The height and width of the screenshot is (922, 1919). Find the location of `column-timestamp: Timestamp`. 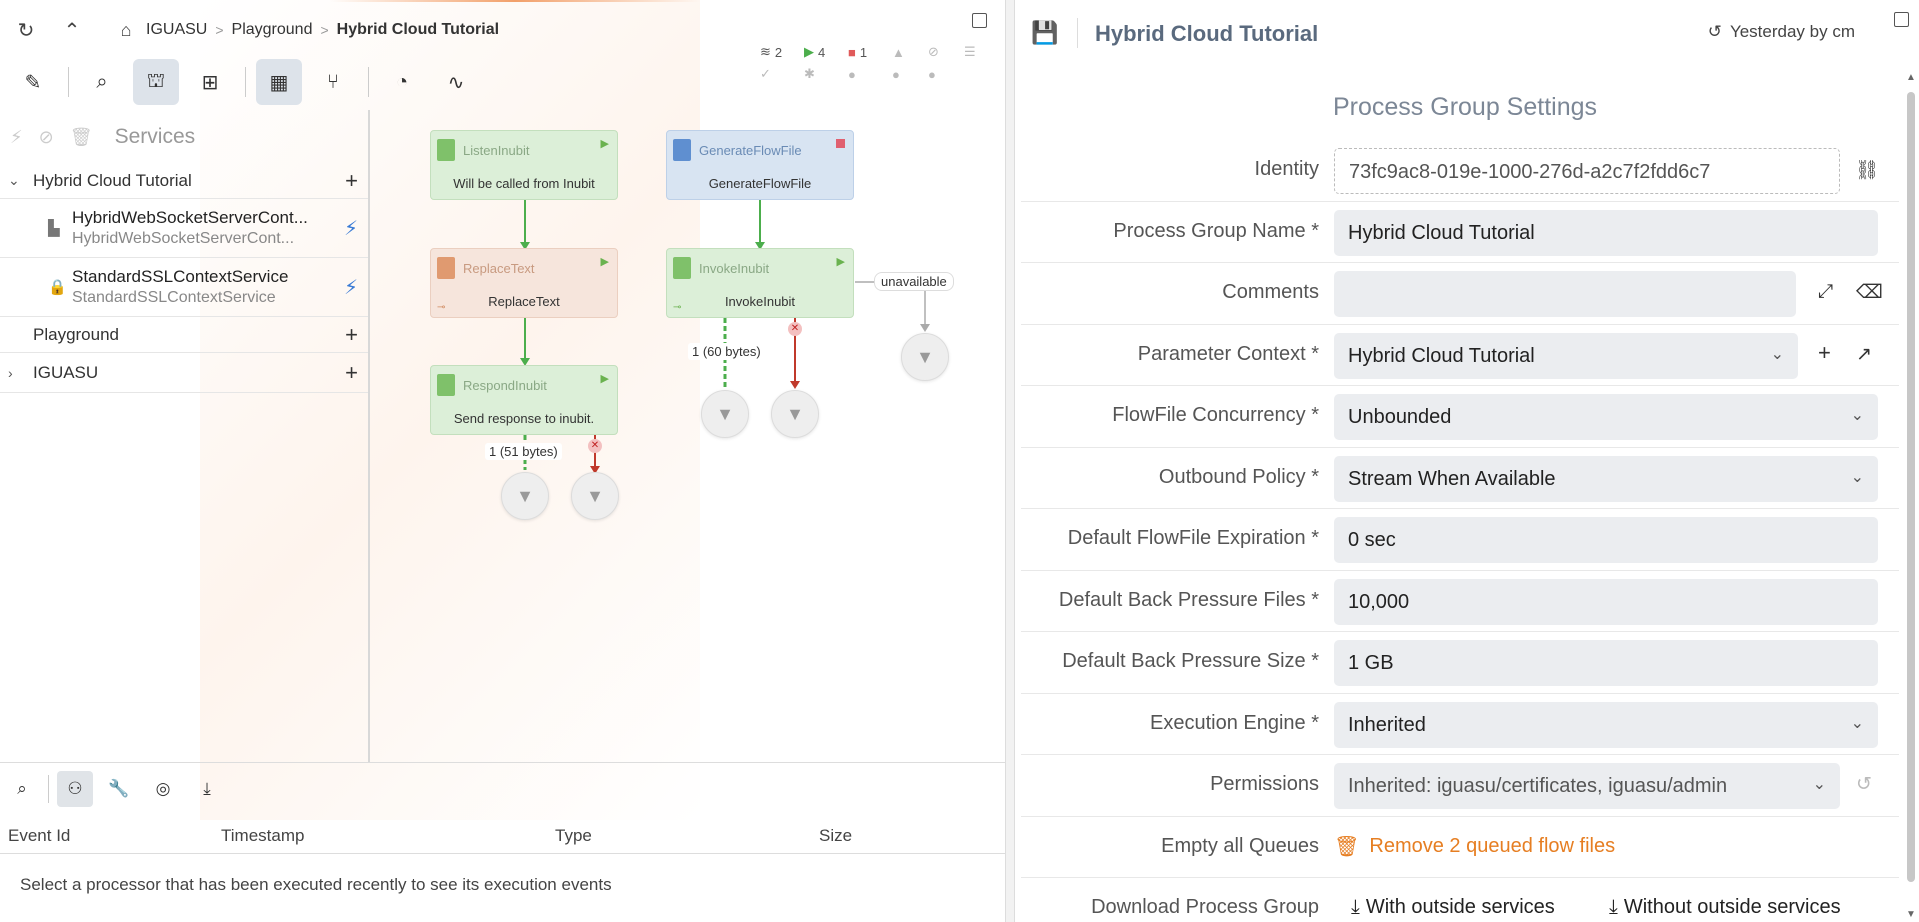

column-timestamp: Timestamp is located at coordinates (262, 836).